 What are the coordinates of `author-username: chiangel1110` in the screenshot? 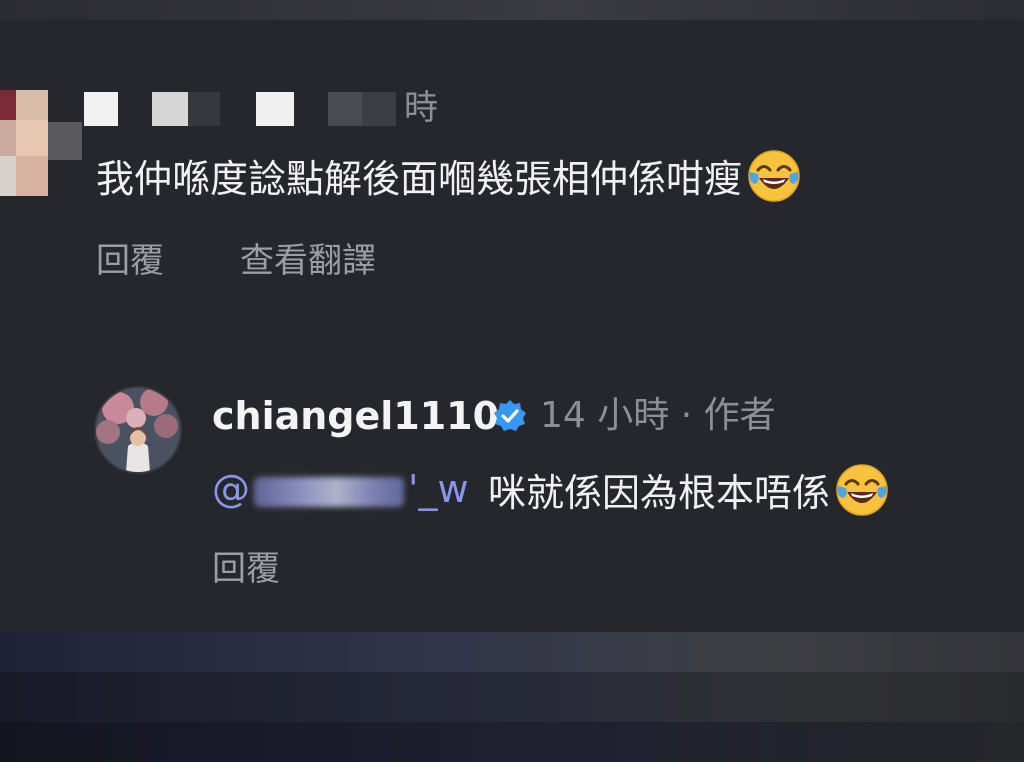 It's located at (355, 416).